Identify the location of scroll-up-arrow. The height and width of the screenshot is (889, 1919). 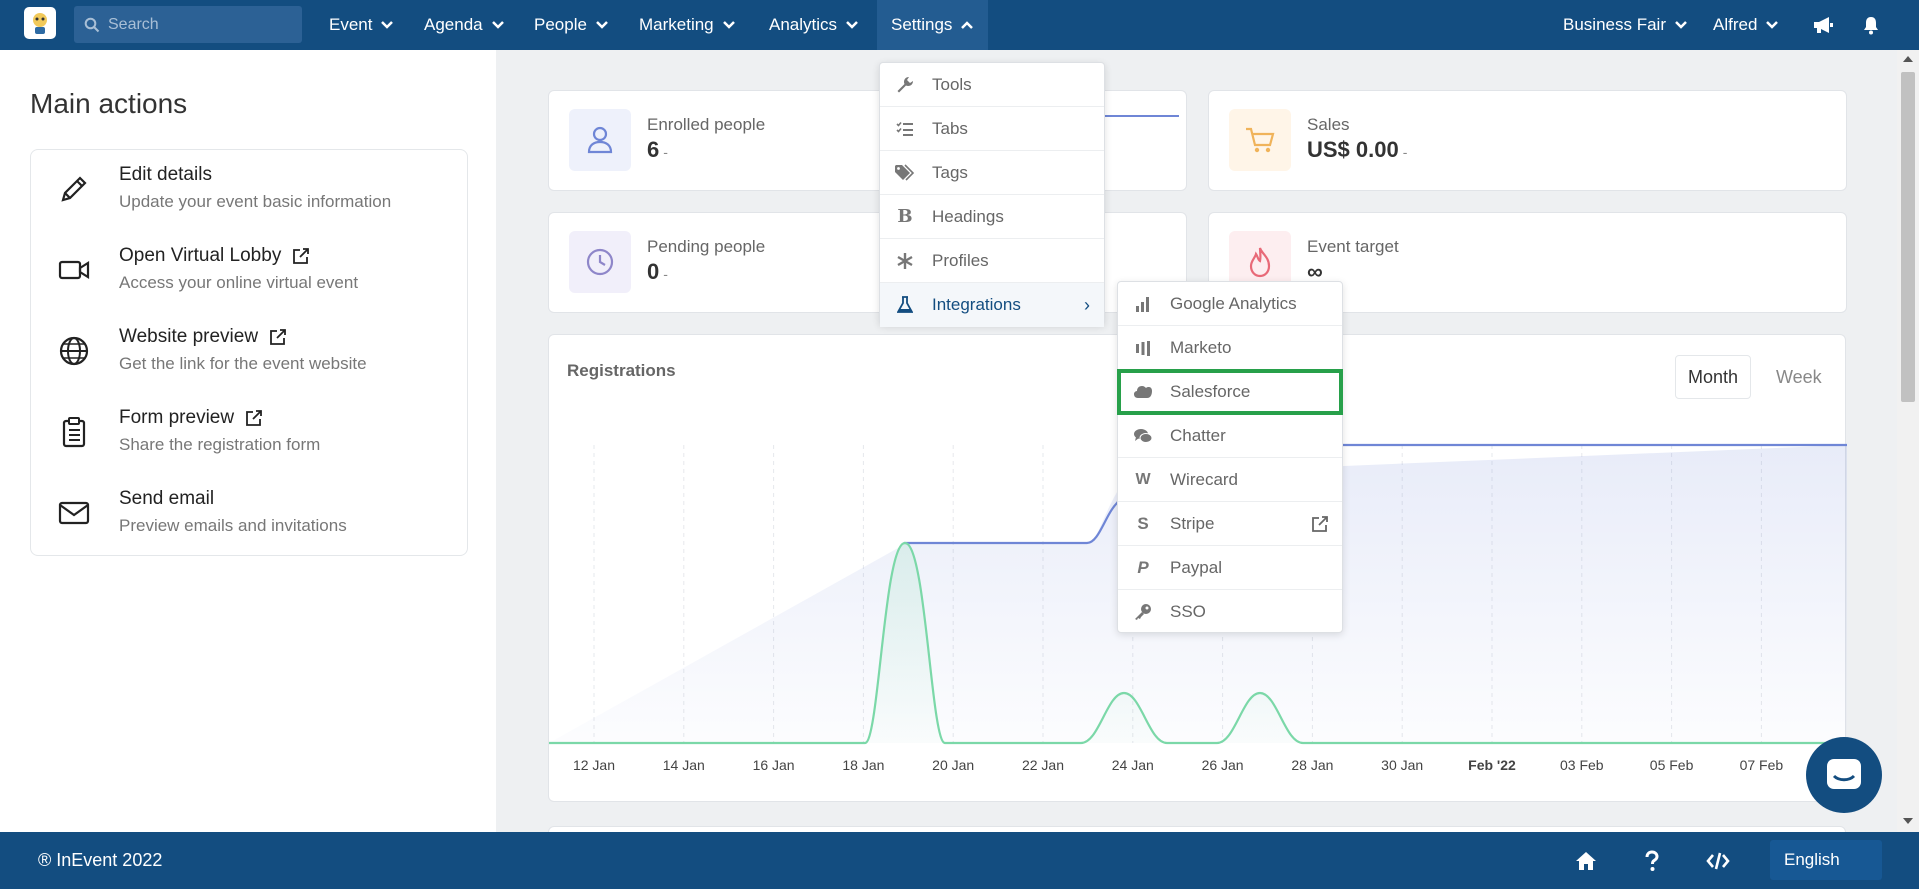
(1908, 59).